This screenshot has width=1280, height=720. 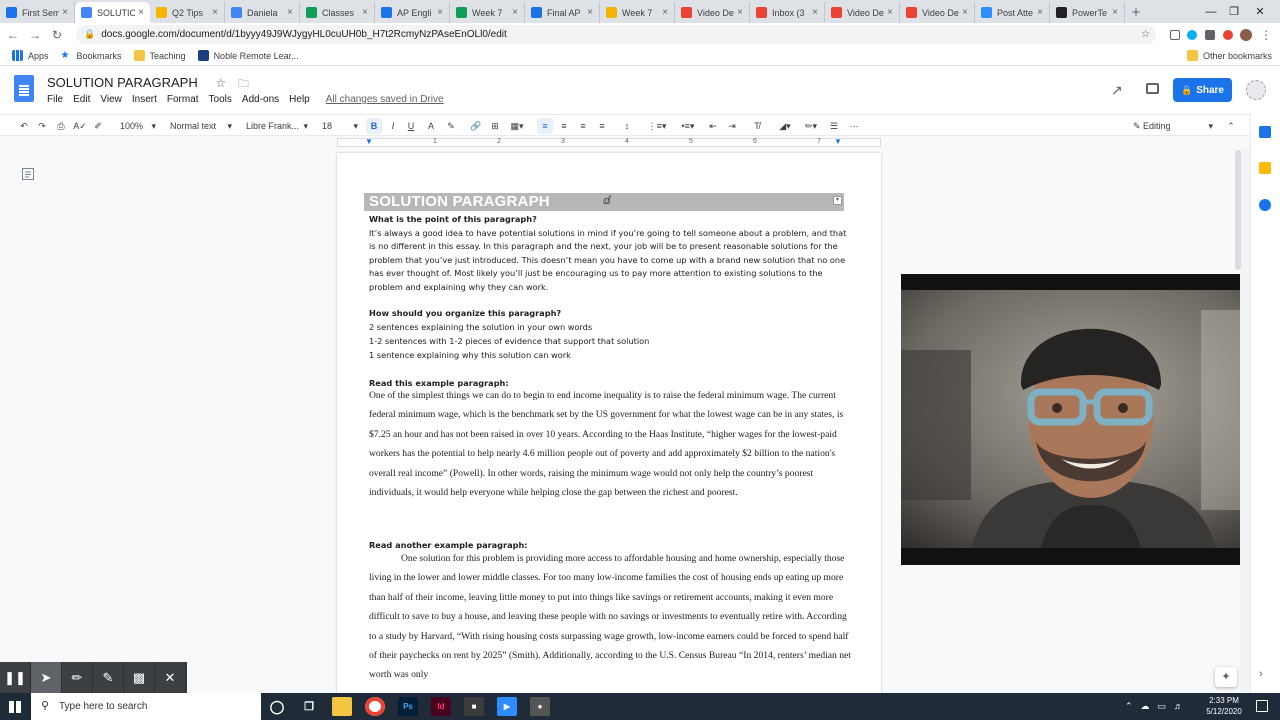 I want to click on share-button: 🔒 Share, so click(x=1202, y=90).